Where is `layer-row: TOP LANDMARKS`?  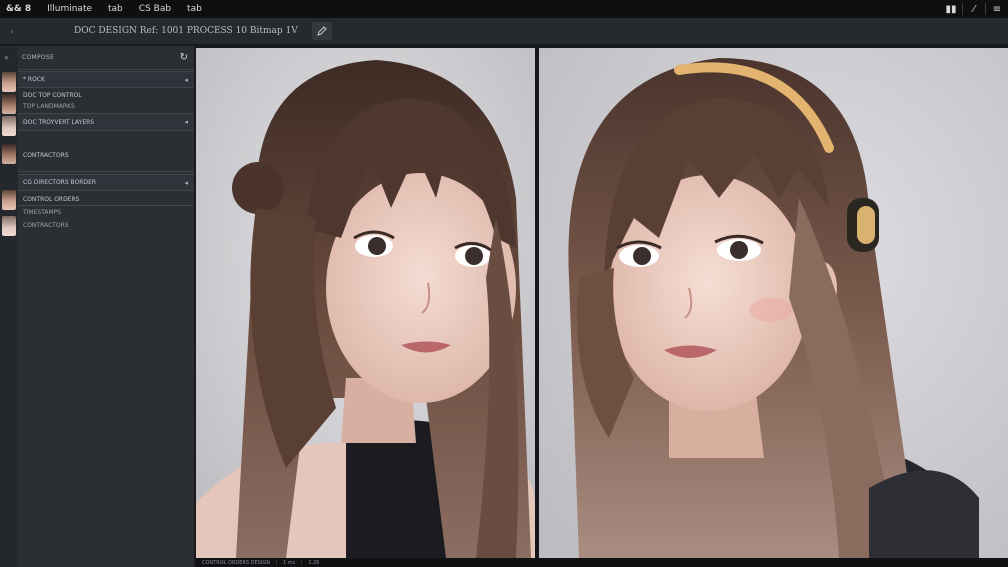
layer-row: TOP LANDMARKS is located at coordinates (106, 106).